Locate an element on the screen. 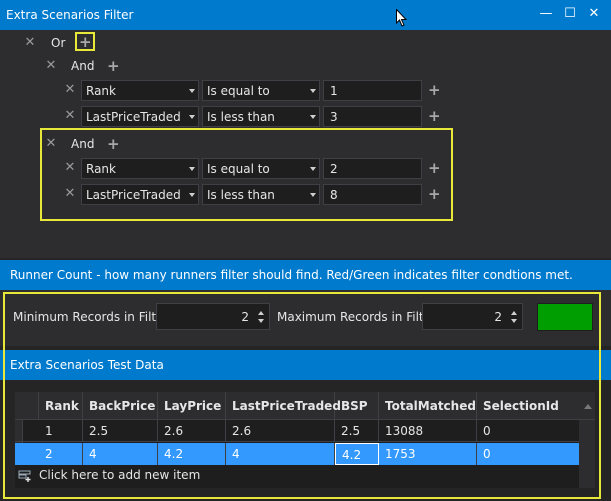 The width and height of the screenshot is (611, 501). remove-group-1-icon: ✕ is located at coordinates (51, 65).